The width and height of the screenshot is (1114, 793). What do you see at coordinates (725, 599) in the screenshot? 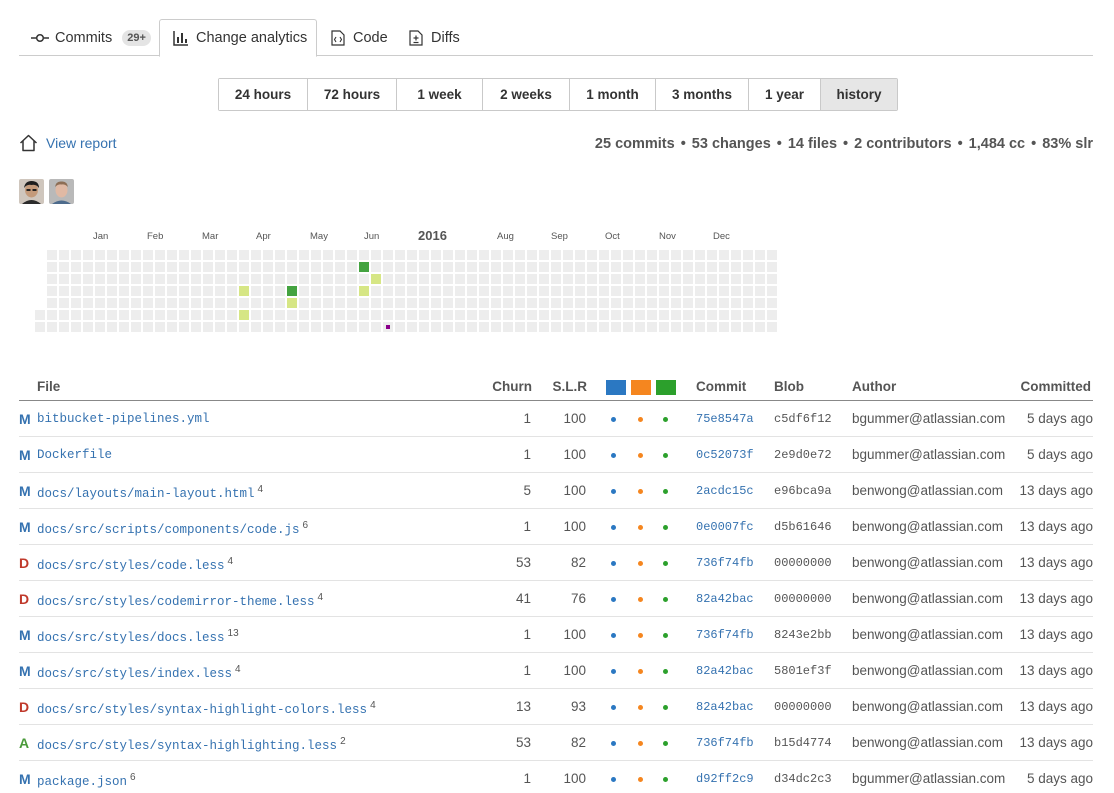
I see `commit-hash-link: 82a42bac` at bounding box center [725, 599].